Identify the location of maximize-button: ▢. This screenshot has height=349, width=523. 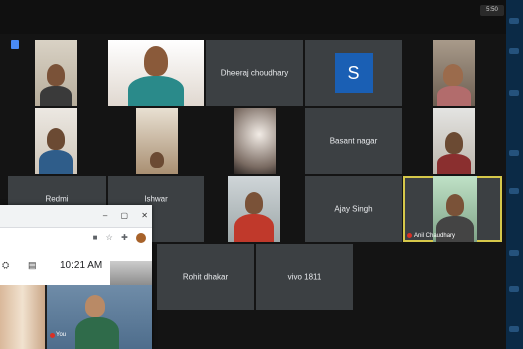
(125, 215).